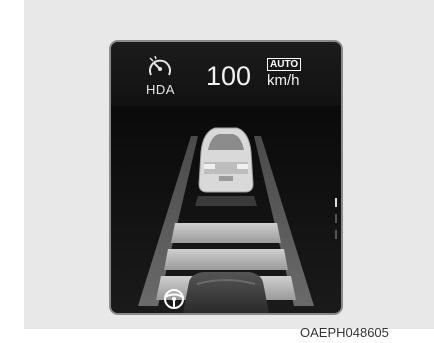 Image resolution: width=434 pixels, height=343 pixels. Describe the element at coordinates (226, 201) in the screenshot. I see `distance-bar-far` at that location.